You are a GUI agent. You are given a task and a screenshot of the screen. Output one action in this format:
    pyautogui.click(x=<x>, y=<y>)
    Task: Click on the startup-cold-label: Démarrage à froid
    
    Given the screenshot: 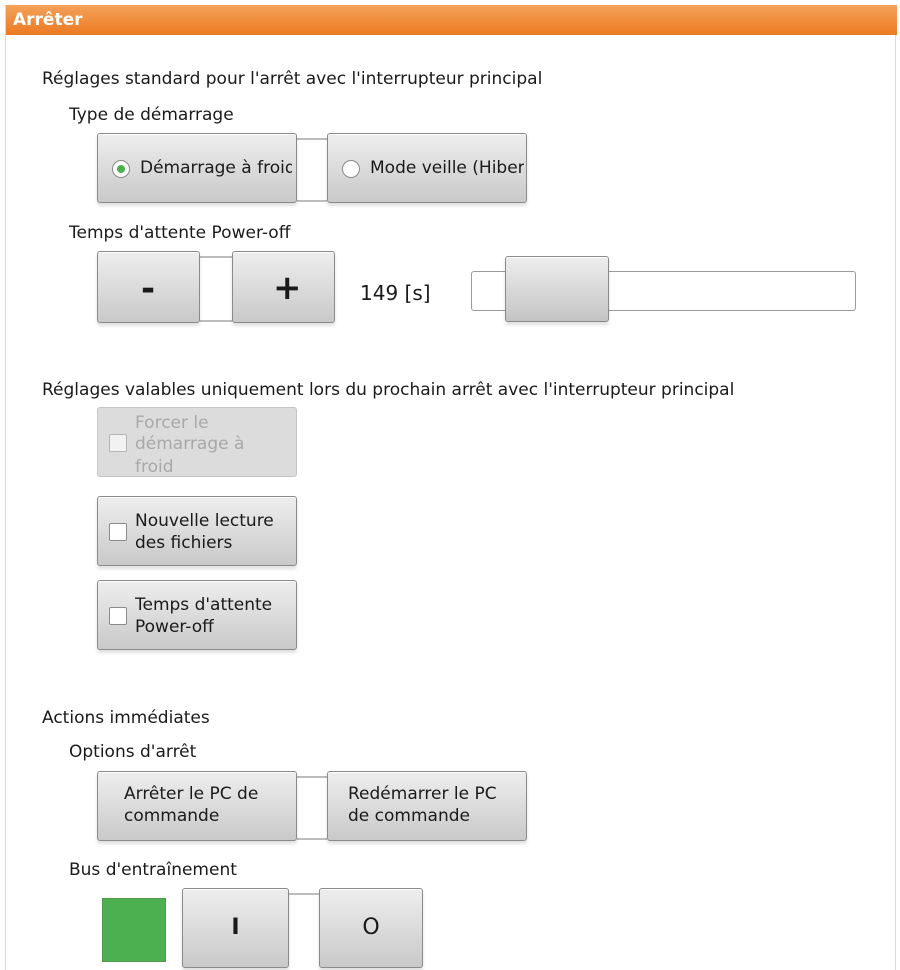 What is the action you would take?
    pyautogui.click(x=216, y=168)
    